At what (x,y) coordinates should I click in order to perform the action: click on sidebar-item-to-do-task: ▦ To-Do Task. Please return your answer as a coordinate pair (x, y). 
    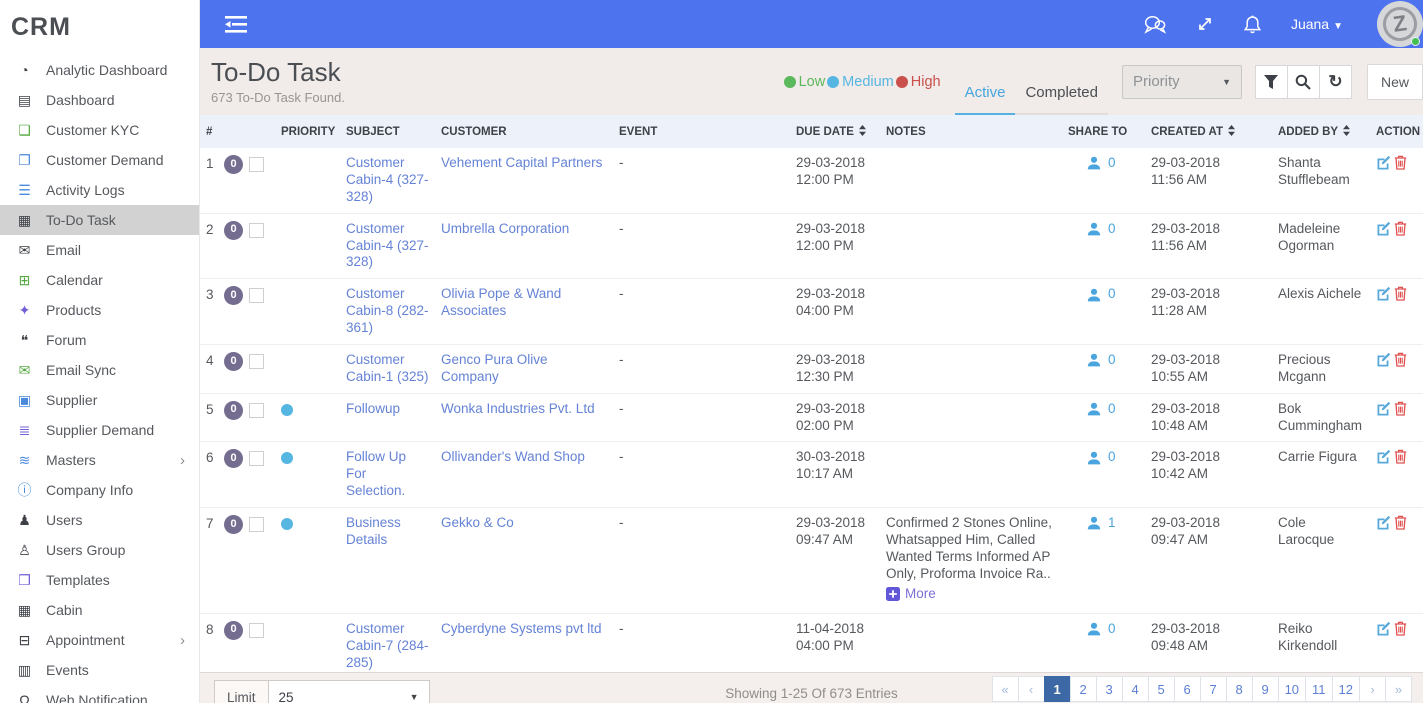
    Looking at the image, I should click on (99, 220).